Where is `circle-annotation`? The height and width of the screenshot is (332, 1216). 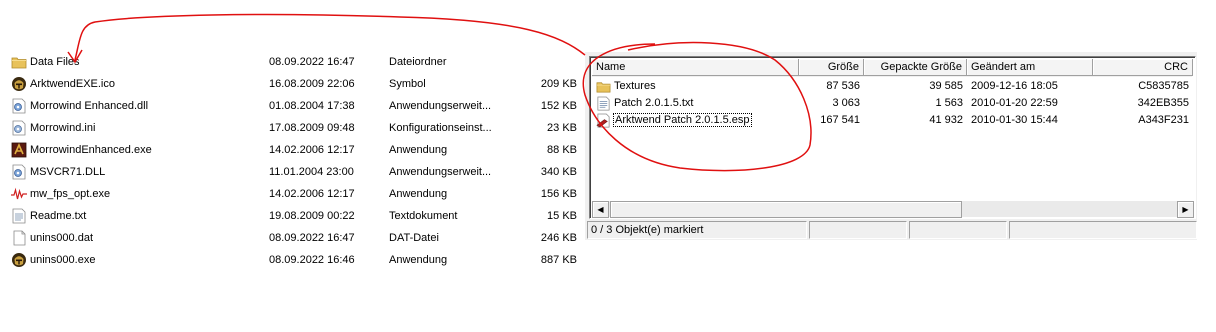
circle-annotation is located at coordinates (697, 106).